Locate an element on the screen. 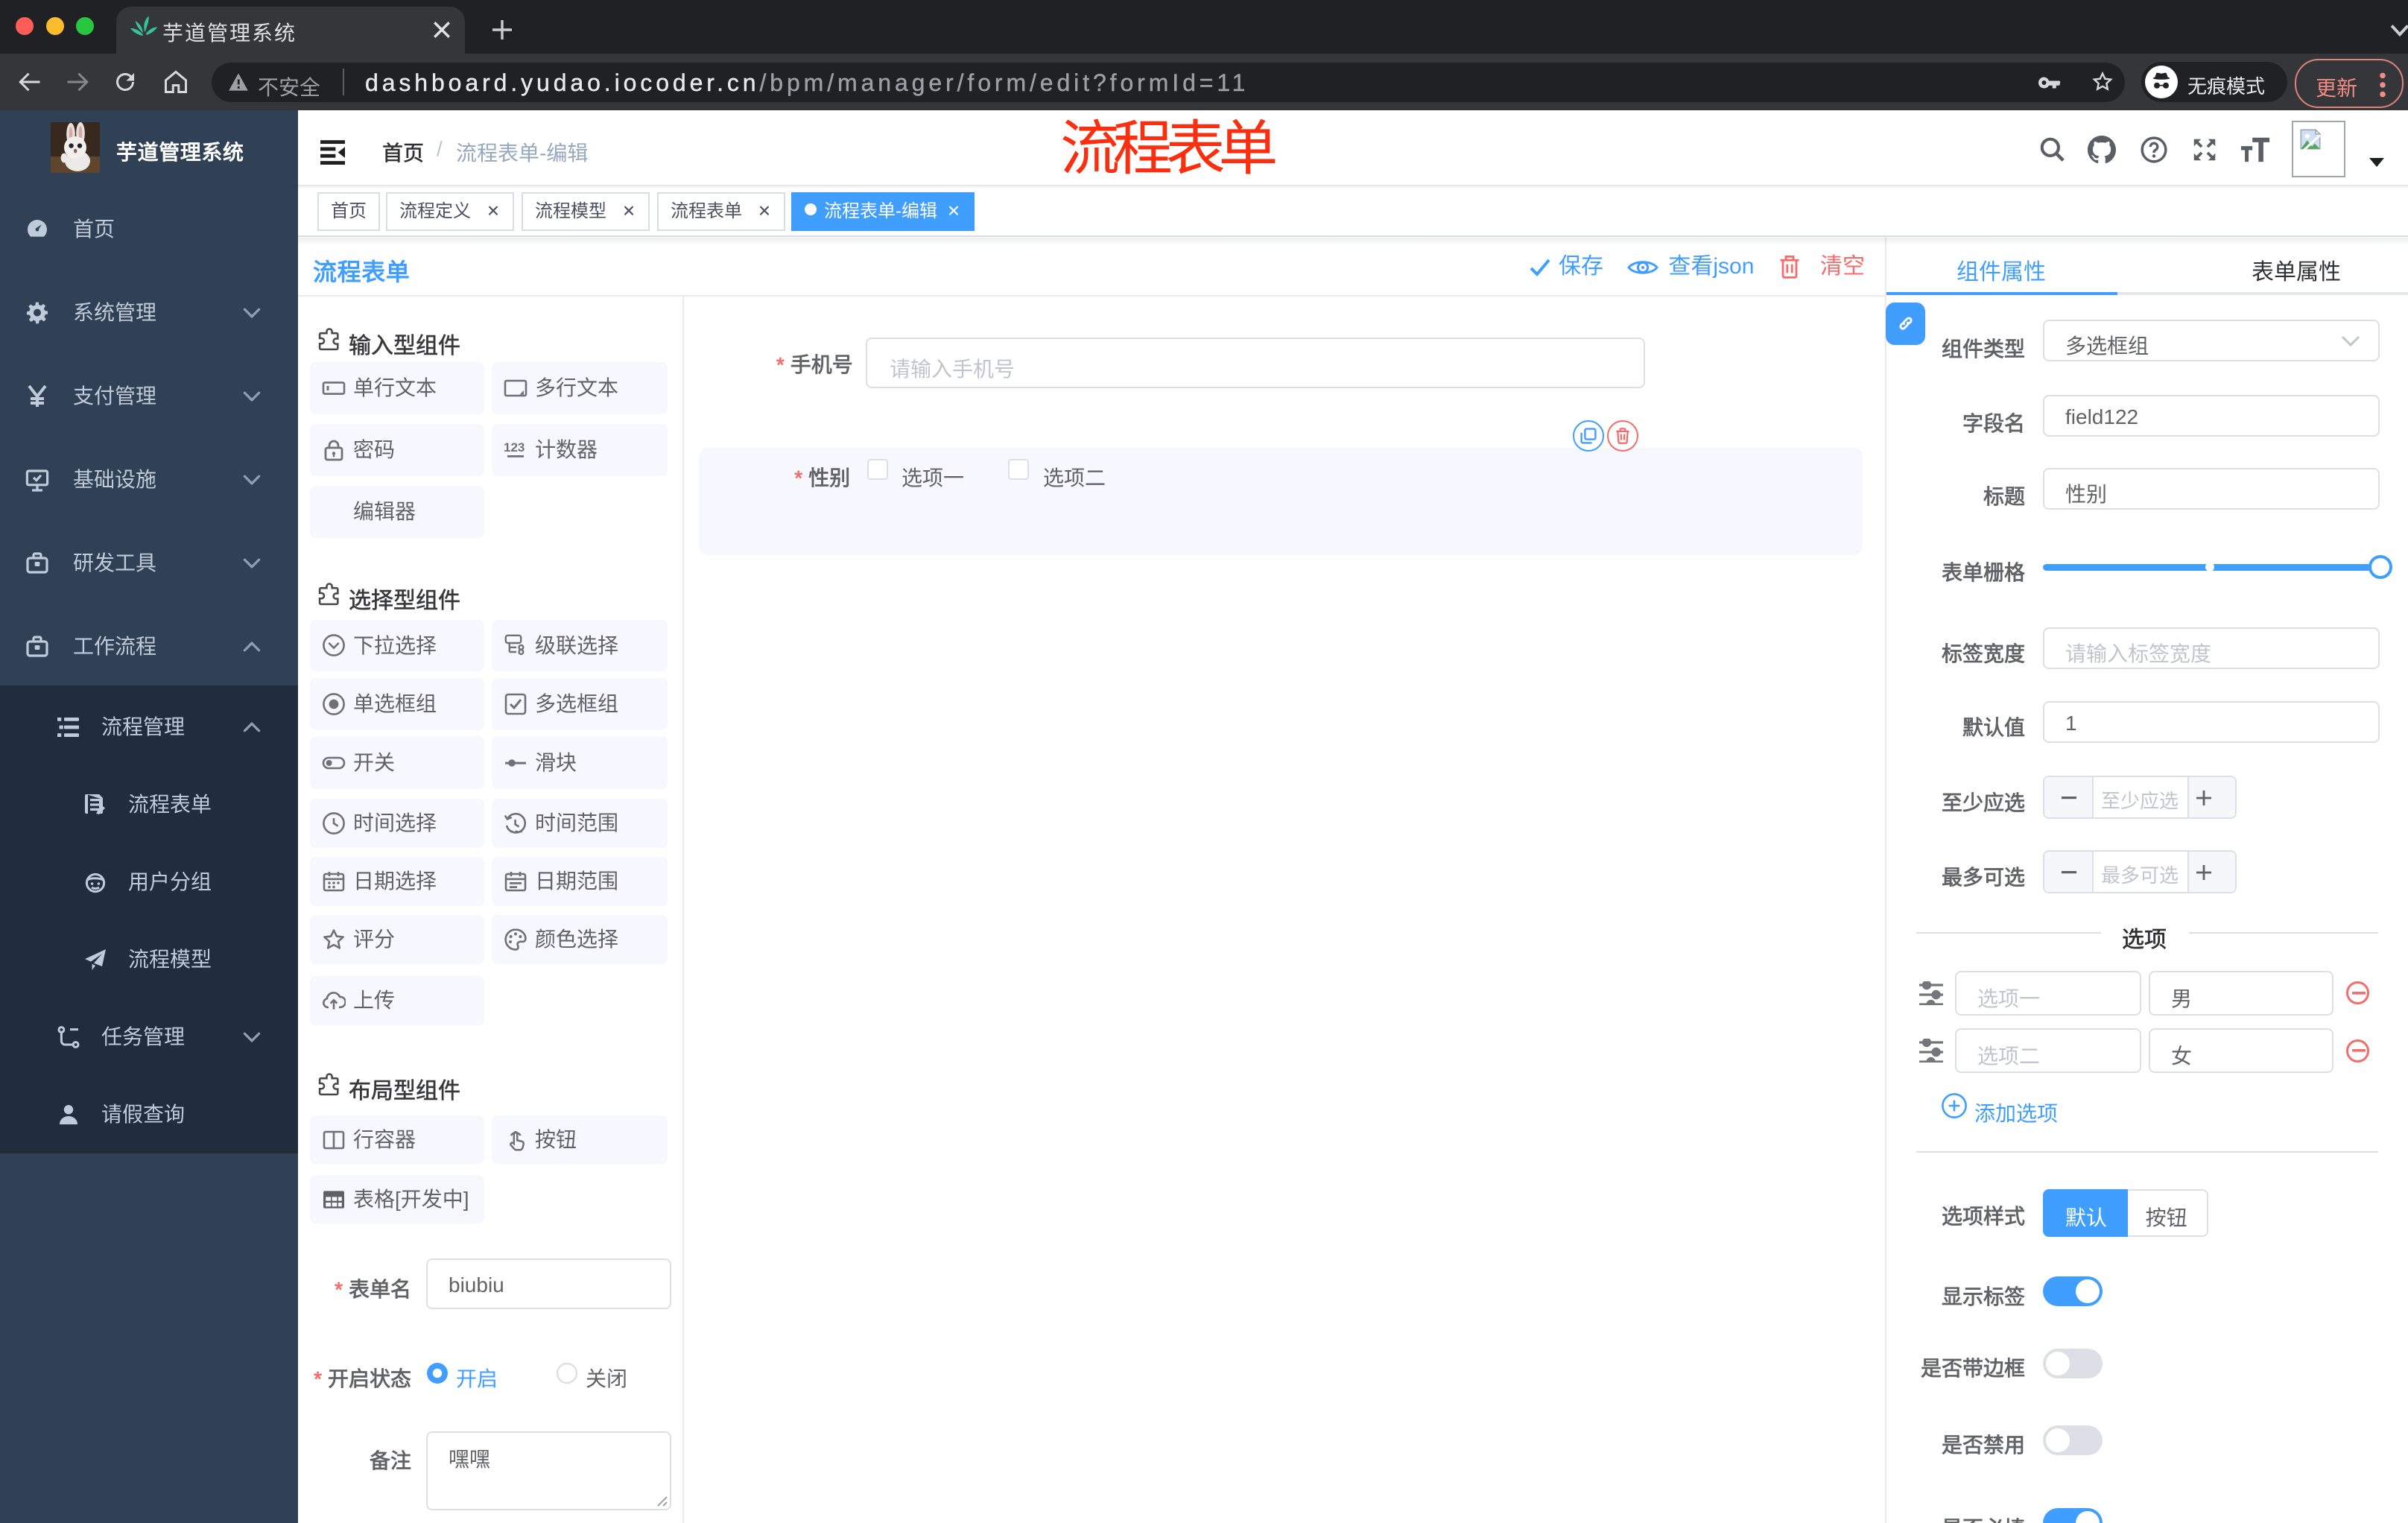 This screenshot has width=2408, height=1523. svg-text: 123 is located at coordinates (514, 447).